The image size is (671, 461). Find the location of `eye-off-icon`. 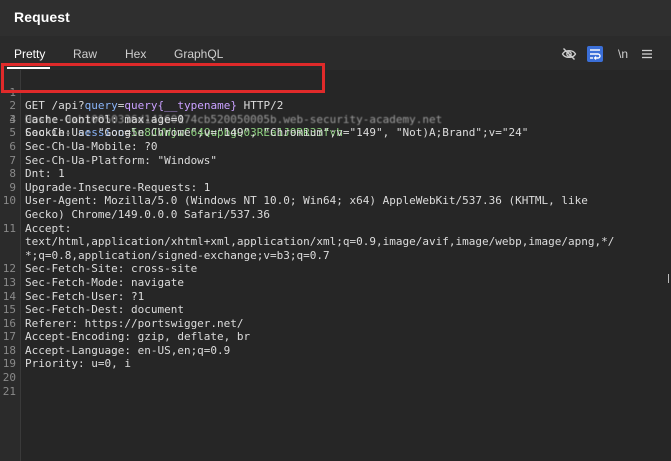

eye-off-icon is located at coordinates (569, 54).